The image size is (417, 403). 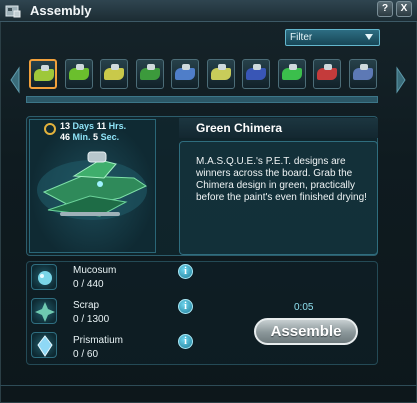 What do you see at coordinates (96, 137) in the screenshot?
I see `timer-seconds: 5` at bounding box center [96, 137].